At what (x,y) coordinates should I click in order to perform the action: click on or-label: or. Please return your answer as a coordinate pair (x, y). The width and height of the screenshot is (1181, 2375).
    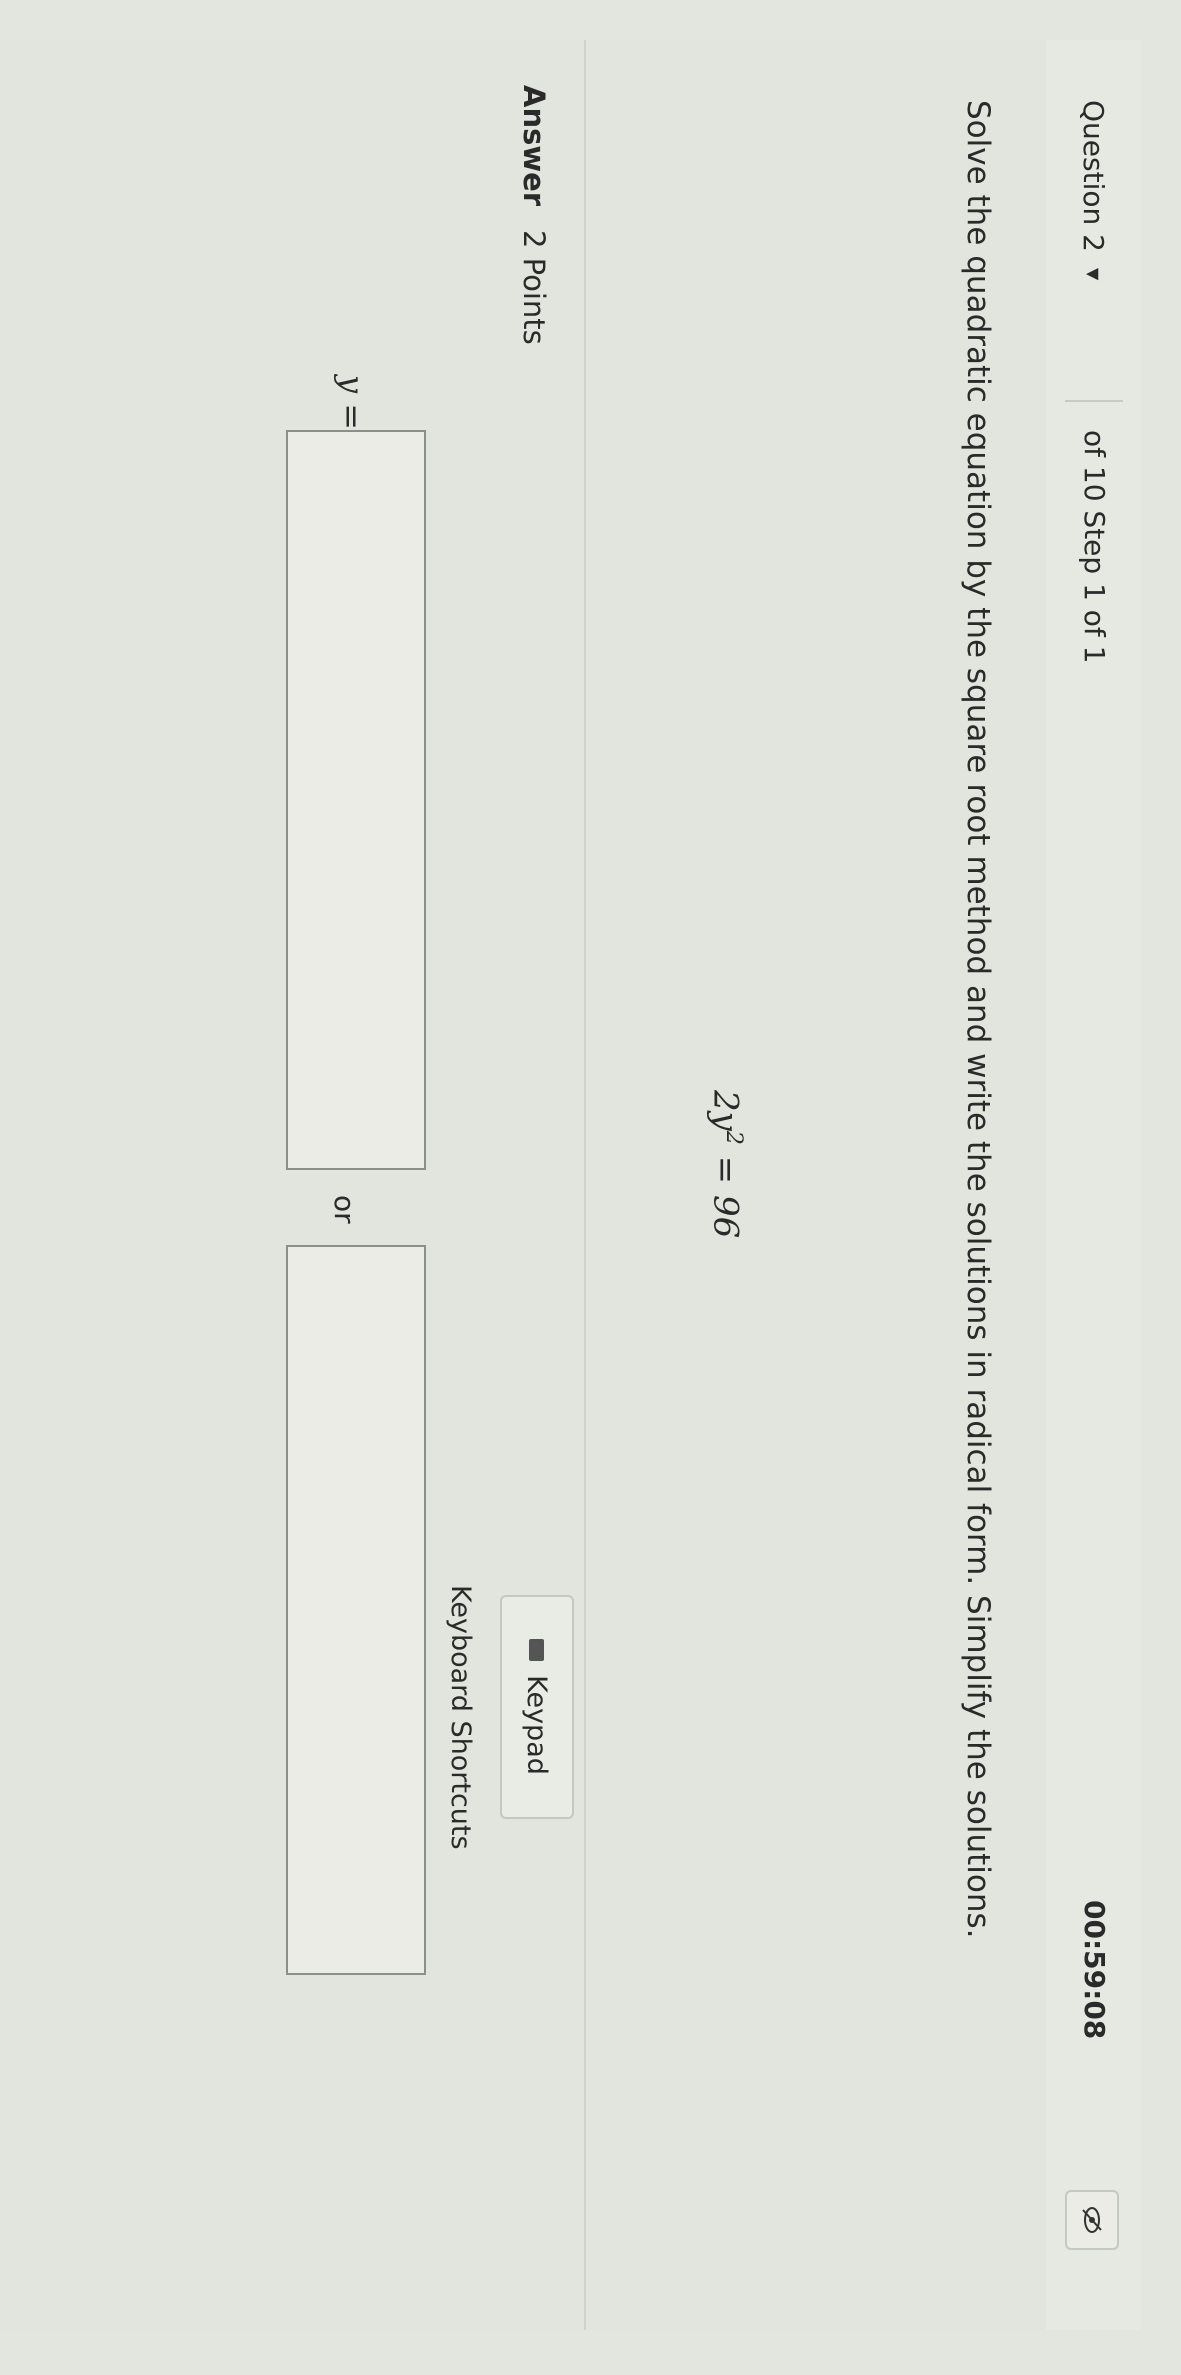
    Looking at the image, I should click on (344, 1209).